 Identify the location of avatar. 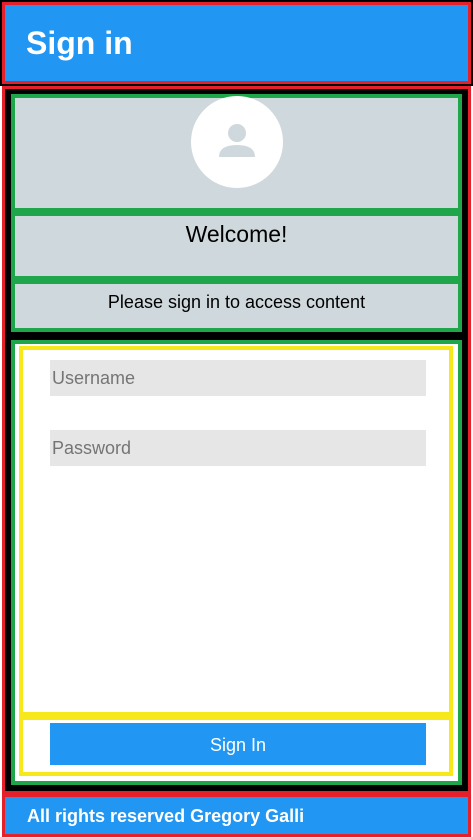
(237, 142).